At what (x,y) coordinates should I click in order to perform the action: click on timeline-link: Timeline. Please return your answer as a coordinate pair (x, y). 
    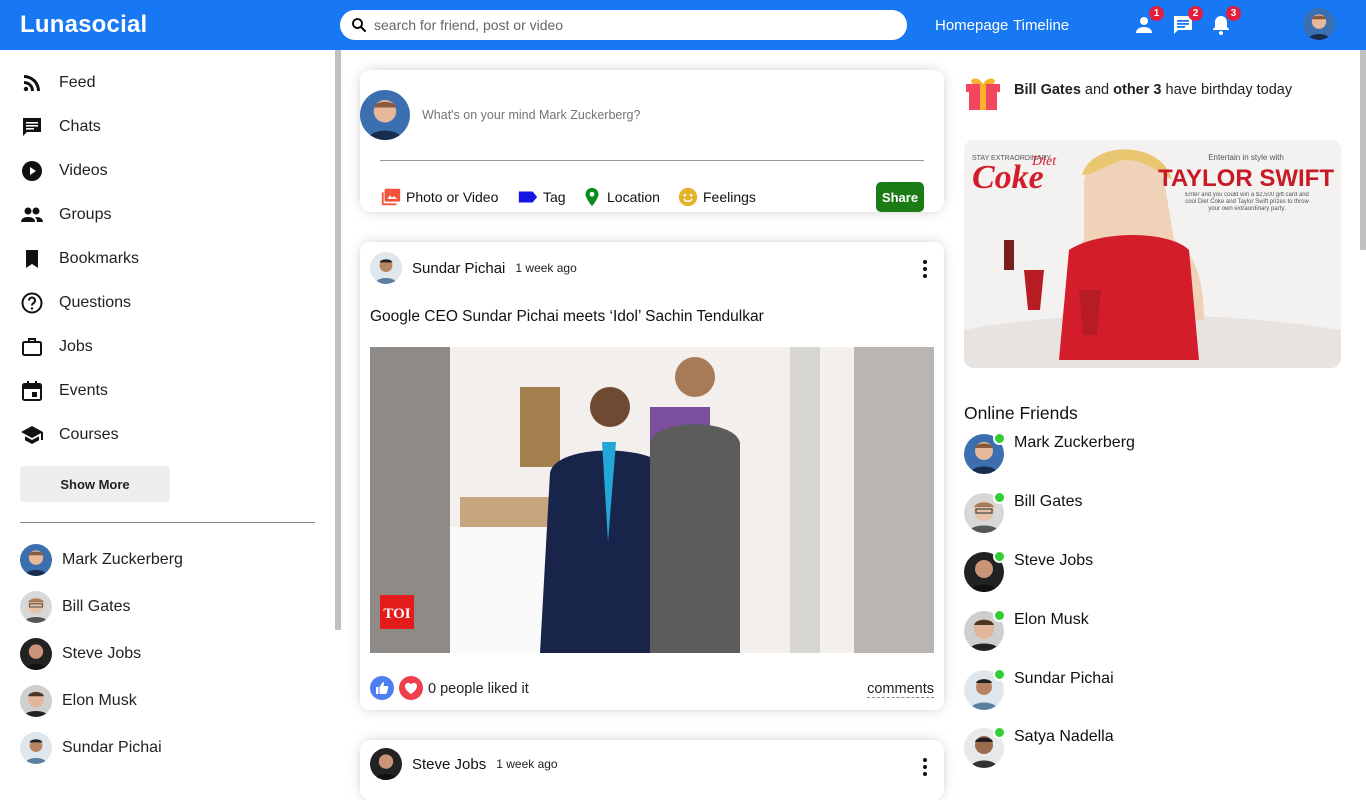
    Looking at the image, I should click on (1041, 25).